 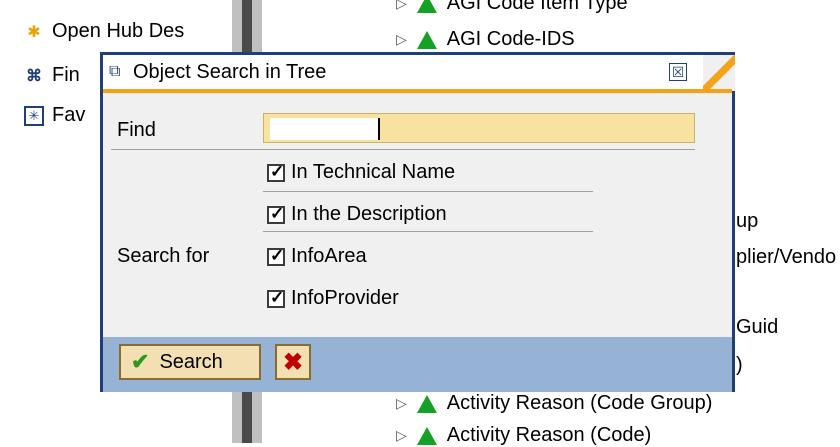 I want to click on cancel-button: ✖, so click(x=293, y=362).